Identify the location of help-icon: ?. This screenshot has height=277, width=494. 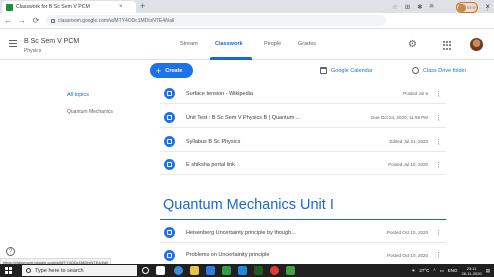
(10, 251).